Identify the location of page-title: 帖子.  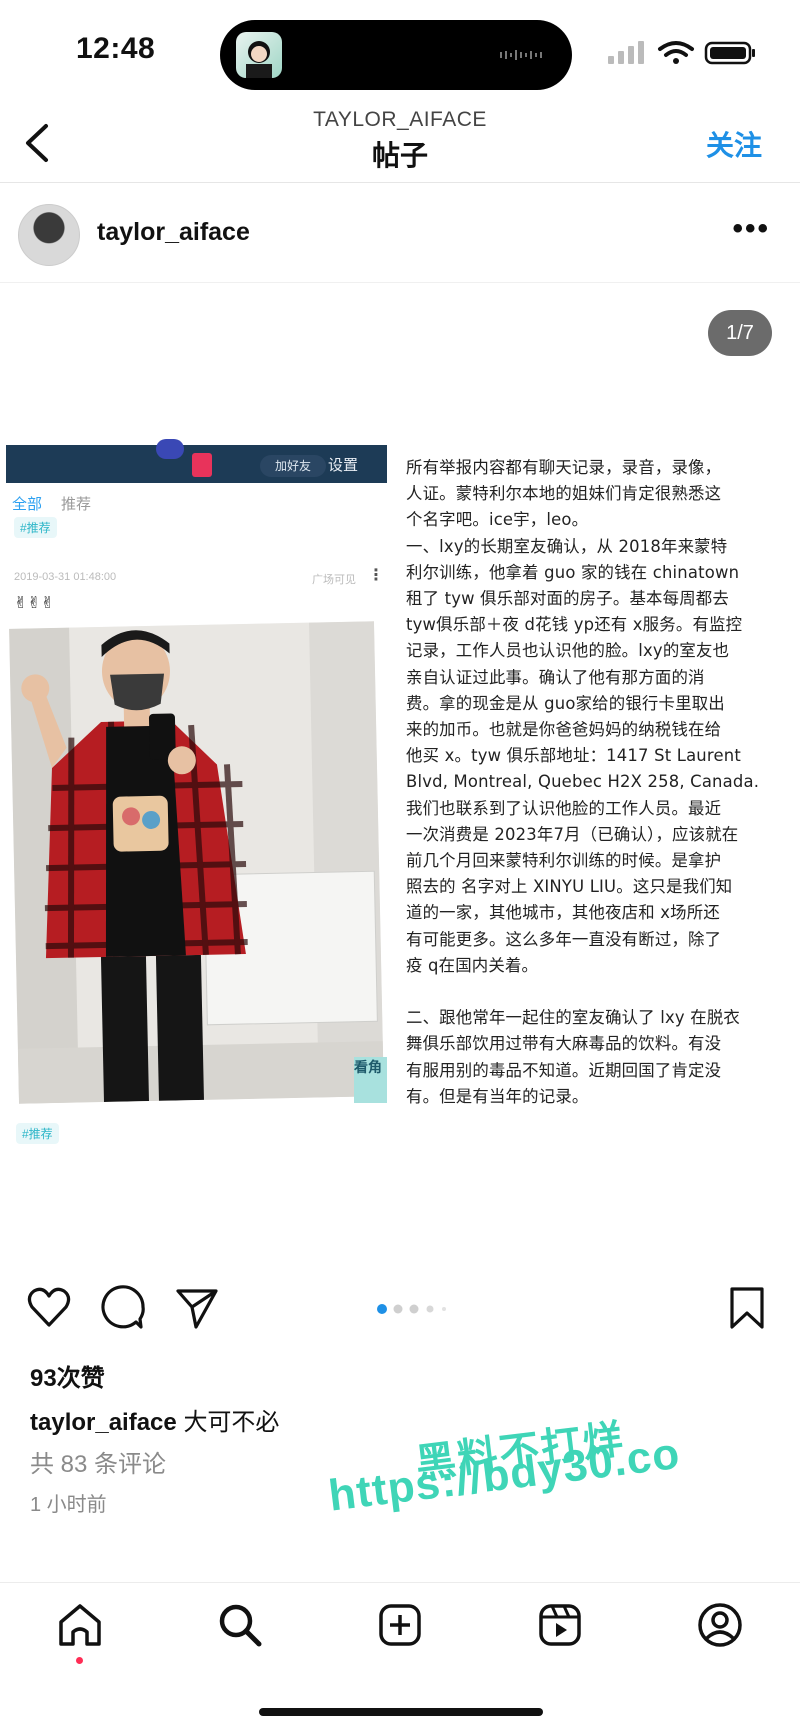
(399, 155).